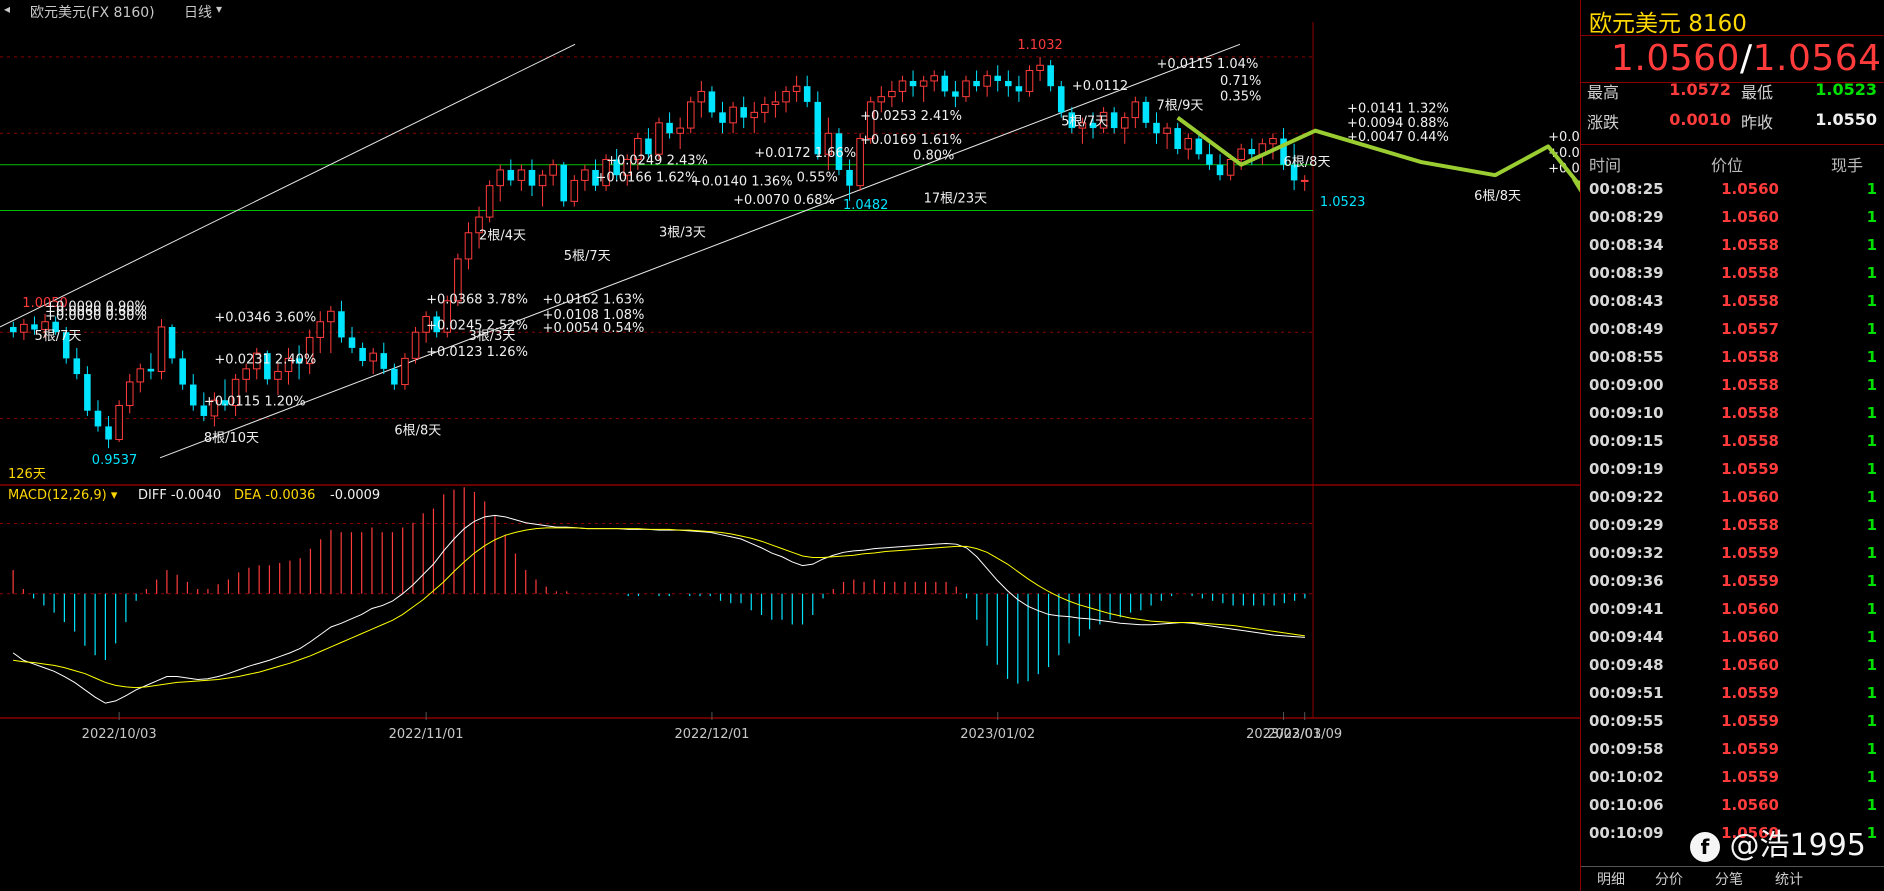 This screenshot has height=891, width=1884. Describe the element at coordinates (1669, 879) in the screenshot. I see `tab-price-level: 分价` at that location.